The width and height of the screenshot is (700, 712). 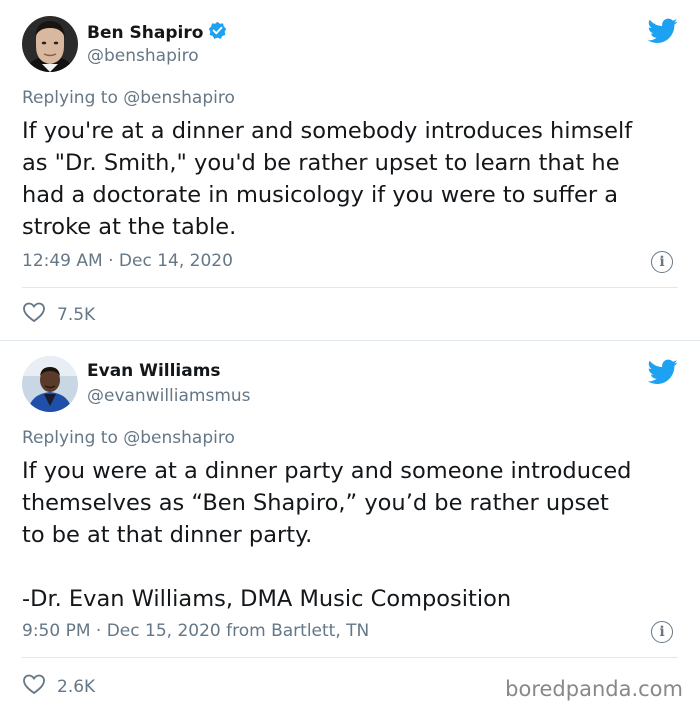 I want to click on like-count: 2.6K, so click(x=76, y=686).